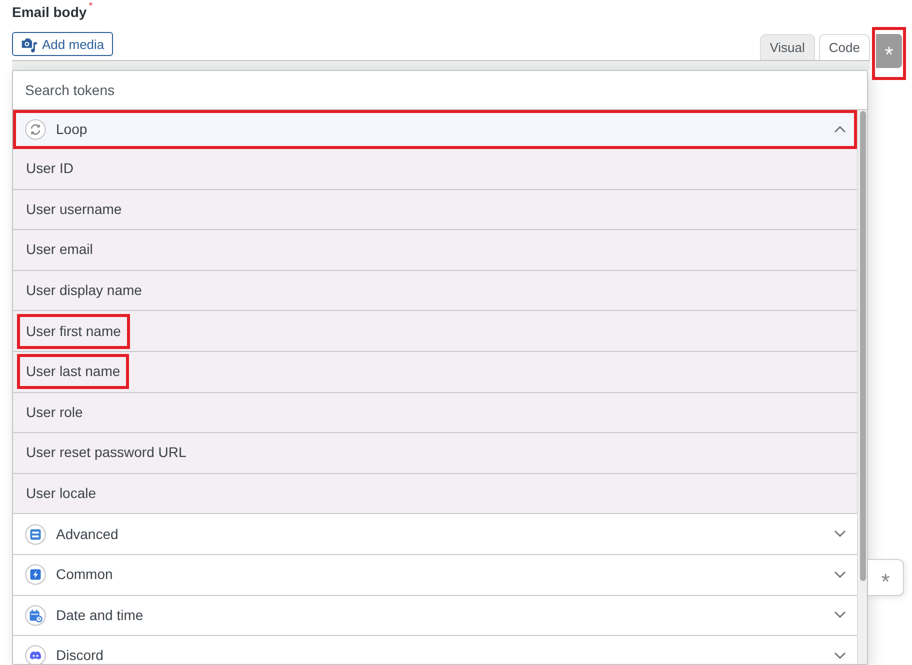  I want to click on field-label: Email body, so click(49, 12).